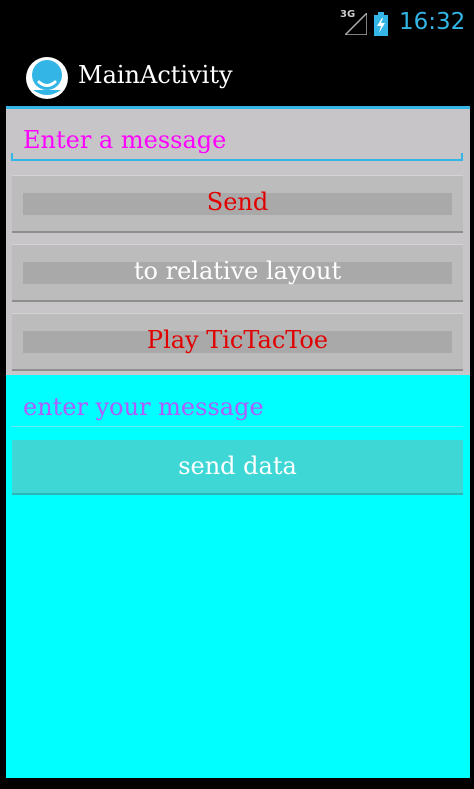 This screenshot has height=789, width=474. Describe the element at coordinates (155, 75) in the screenshot. I see `page-title: MainActivity` at that location.